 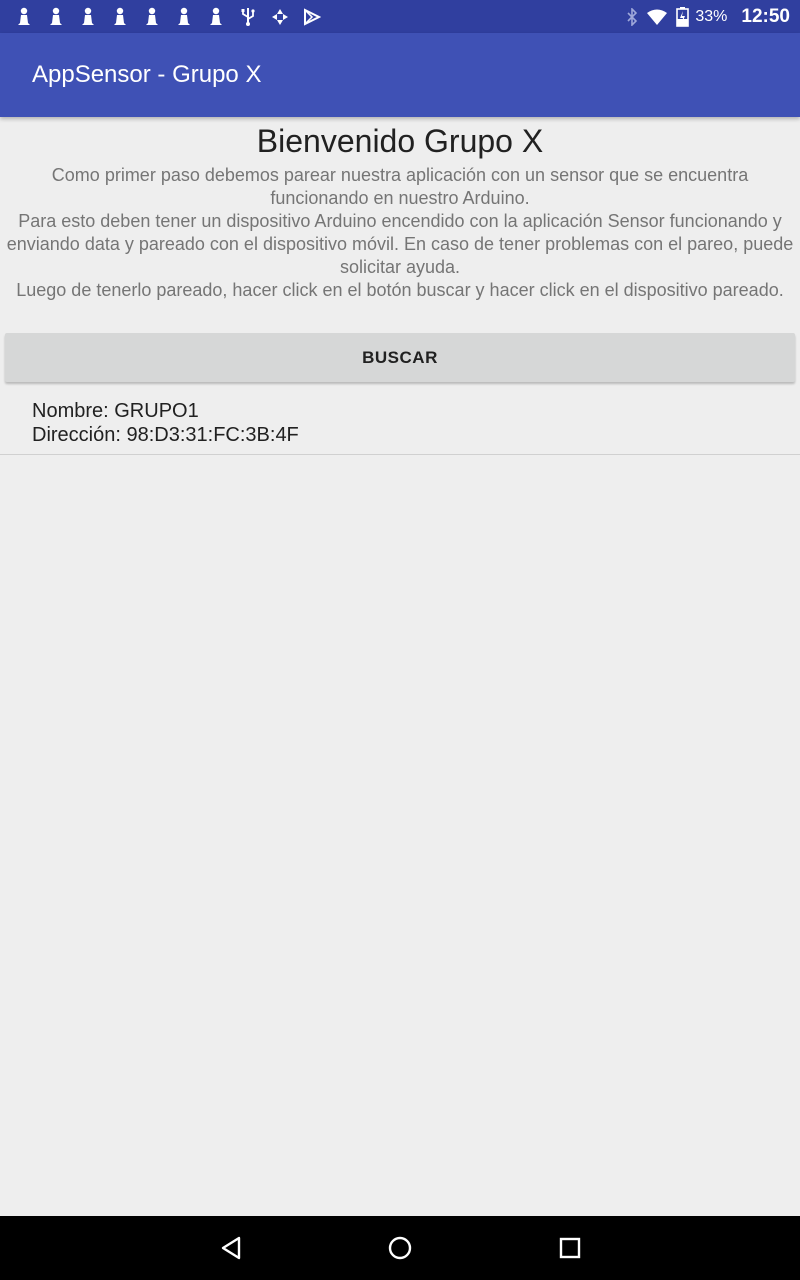 What do you see at coordinates (311, 17) in the screenshot?
I see `play-store-icon` at bounding box center [311, 17].